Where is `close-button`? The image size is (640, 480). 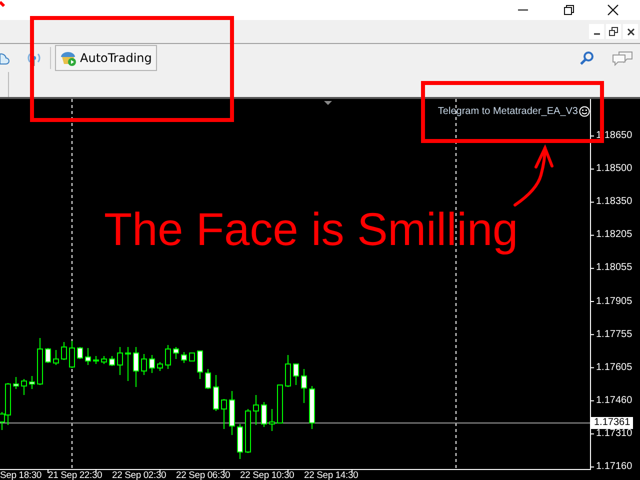 close-button is located at coordinates (630, 31).